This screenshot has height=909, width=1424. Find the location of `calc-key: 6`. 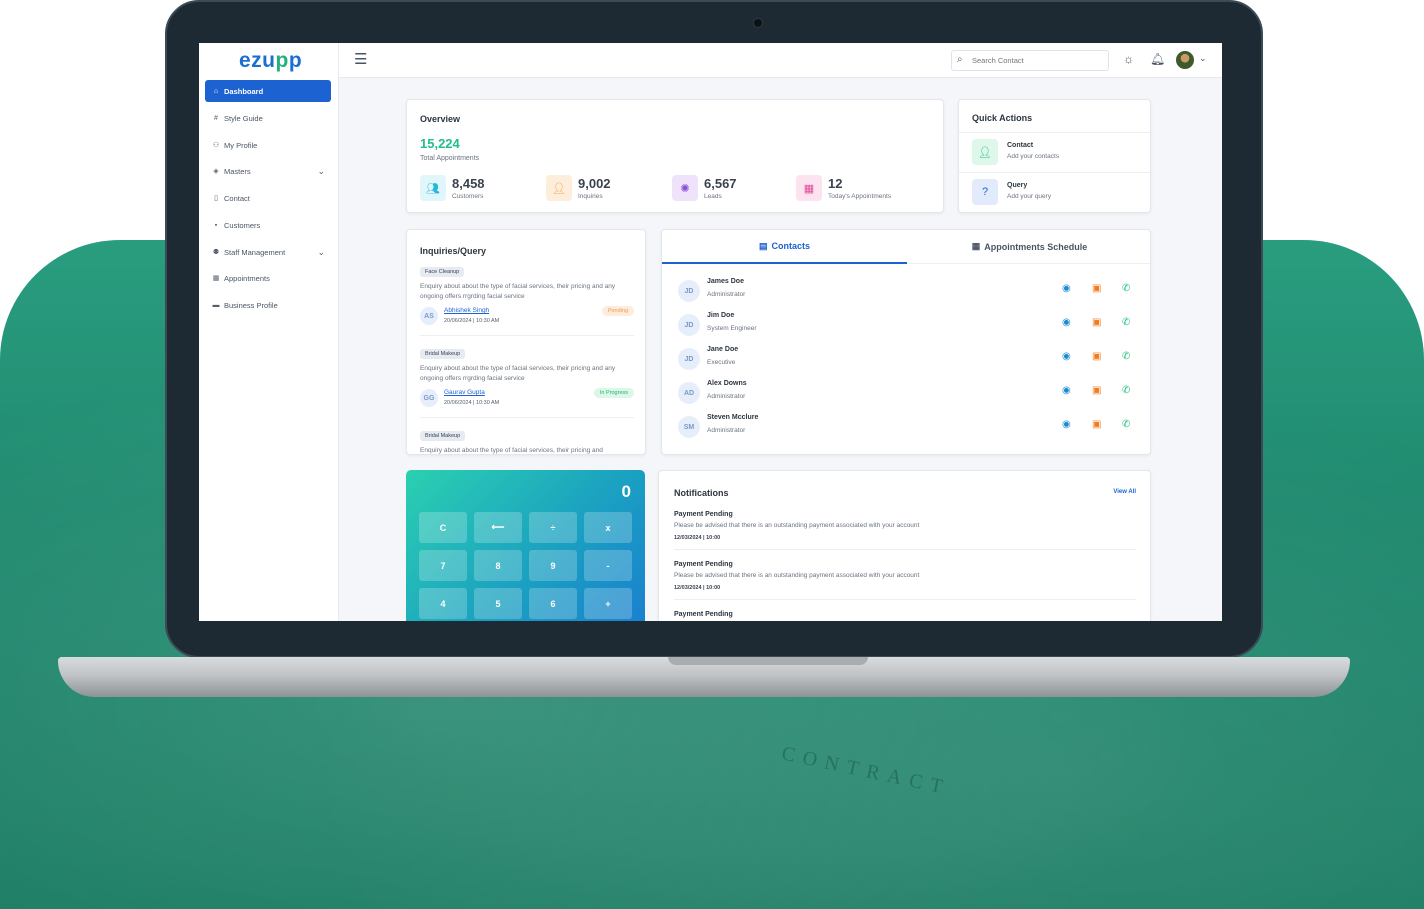

calc-key: 6 is located at coordinates (553, 603).